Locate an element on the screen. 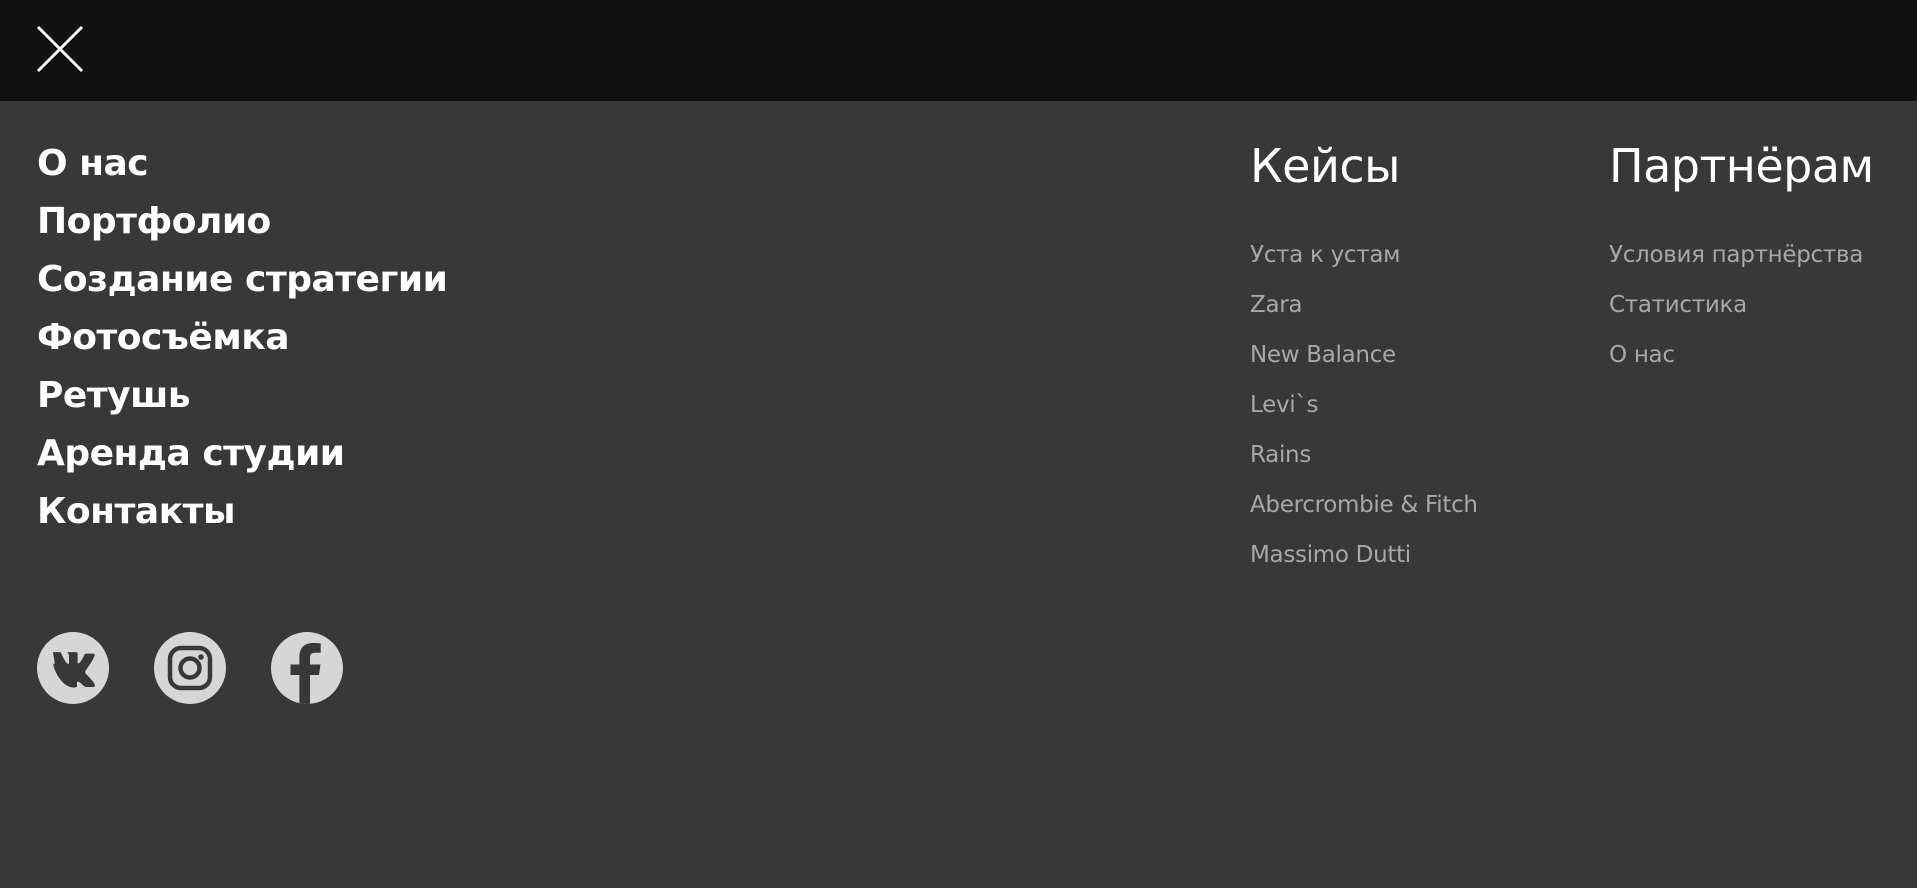  case-item: Уста к устам is located at coordinates (1364, 255).